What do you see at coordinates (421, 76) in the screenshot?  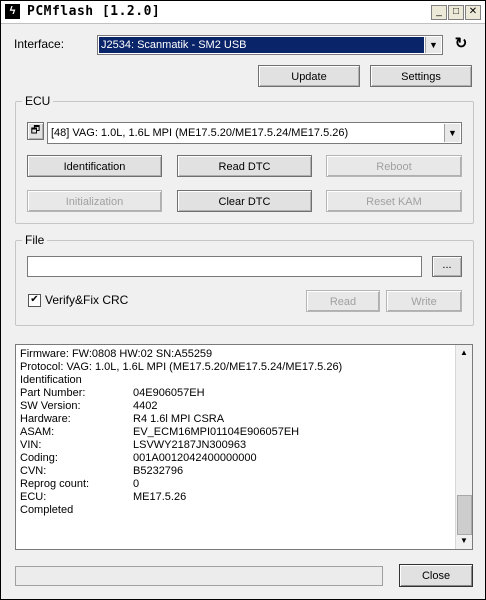 I see `settings-button: Settings` at bounding box center [421, 76].